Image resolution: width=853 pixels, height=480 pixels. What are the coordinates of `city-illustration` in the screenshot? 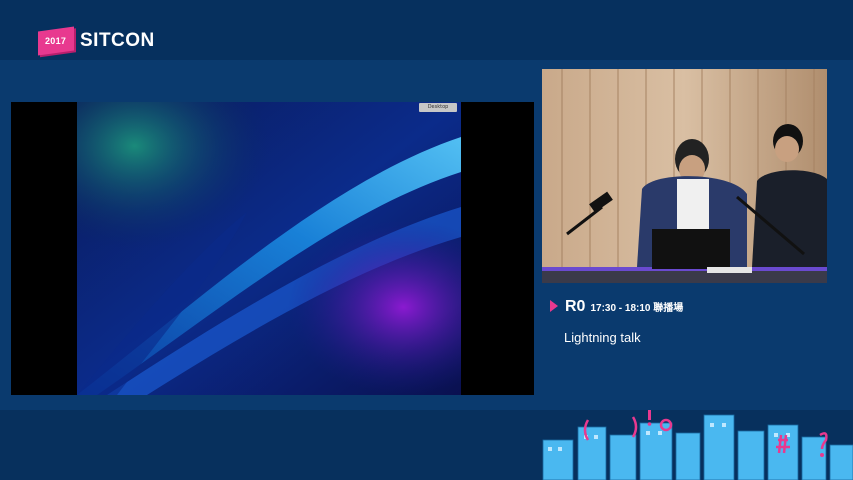 It's located at (697, 445).